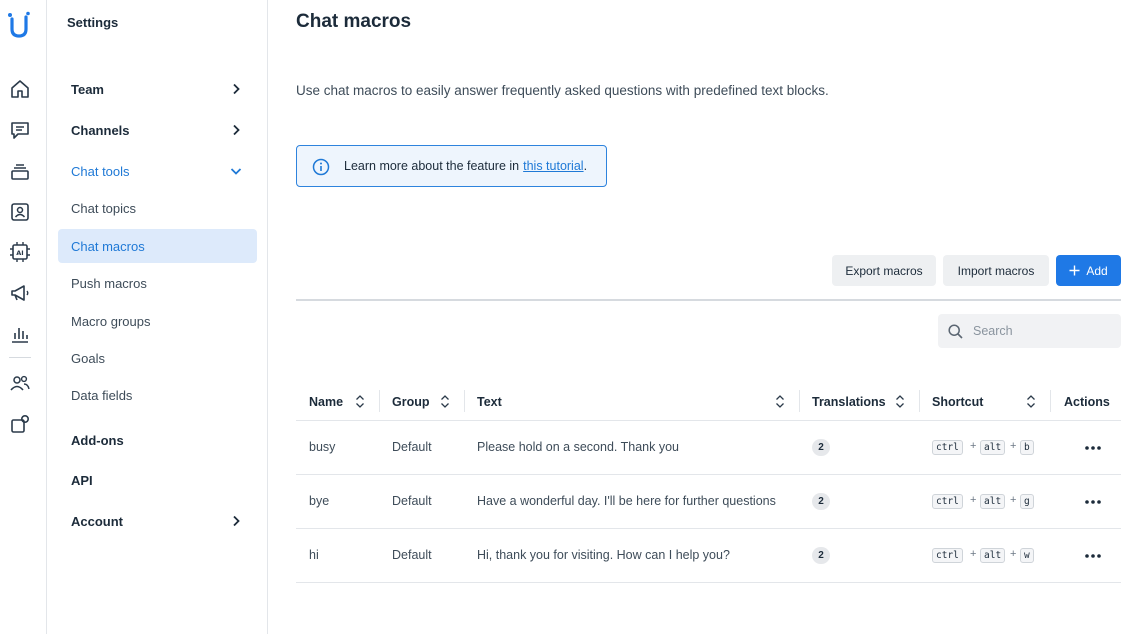 Image resolution: width=1134 pixels, height=634 pixels. What do you see at coordinates (23, 317) in the screenshot?
I see `icon-rail: AI` at bounding box center [23, 317].